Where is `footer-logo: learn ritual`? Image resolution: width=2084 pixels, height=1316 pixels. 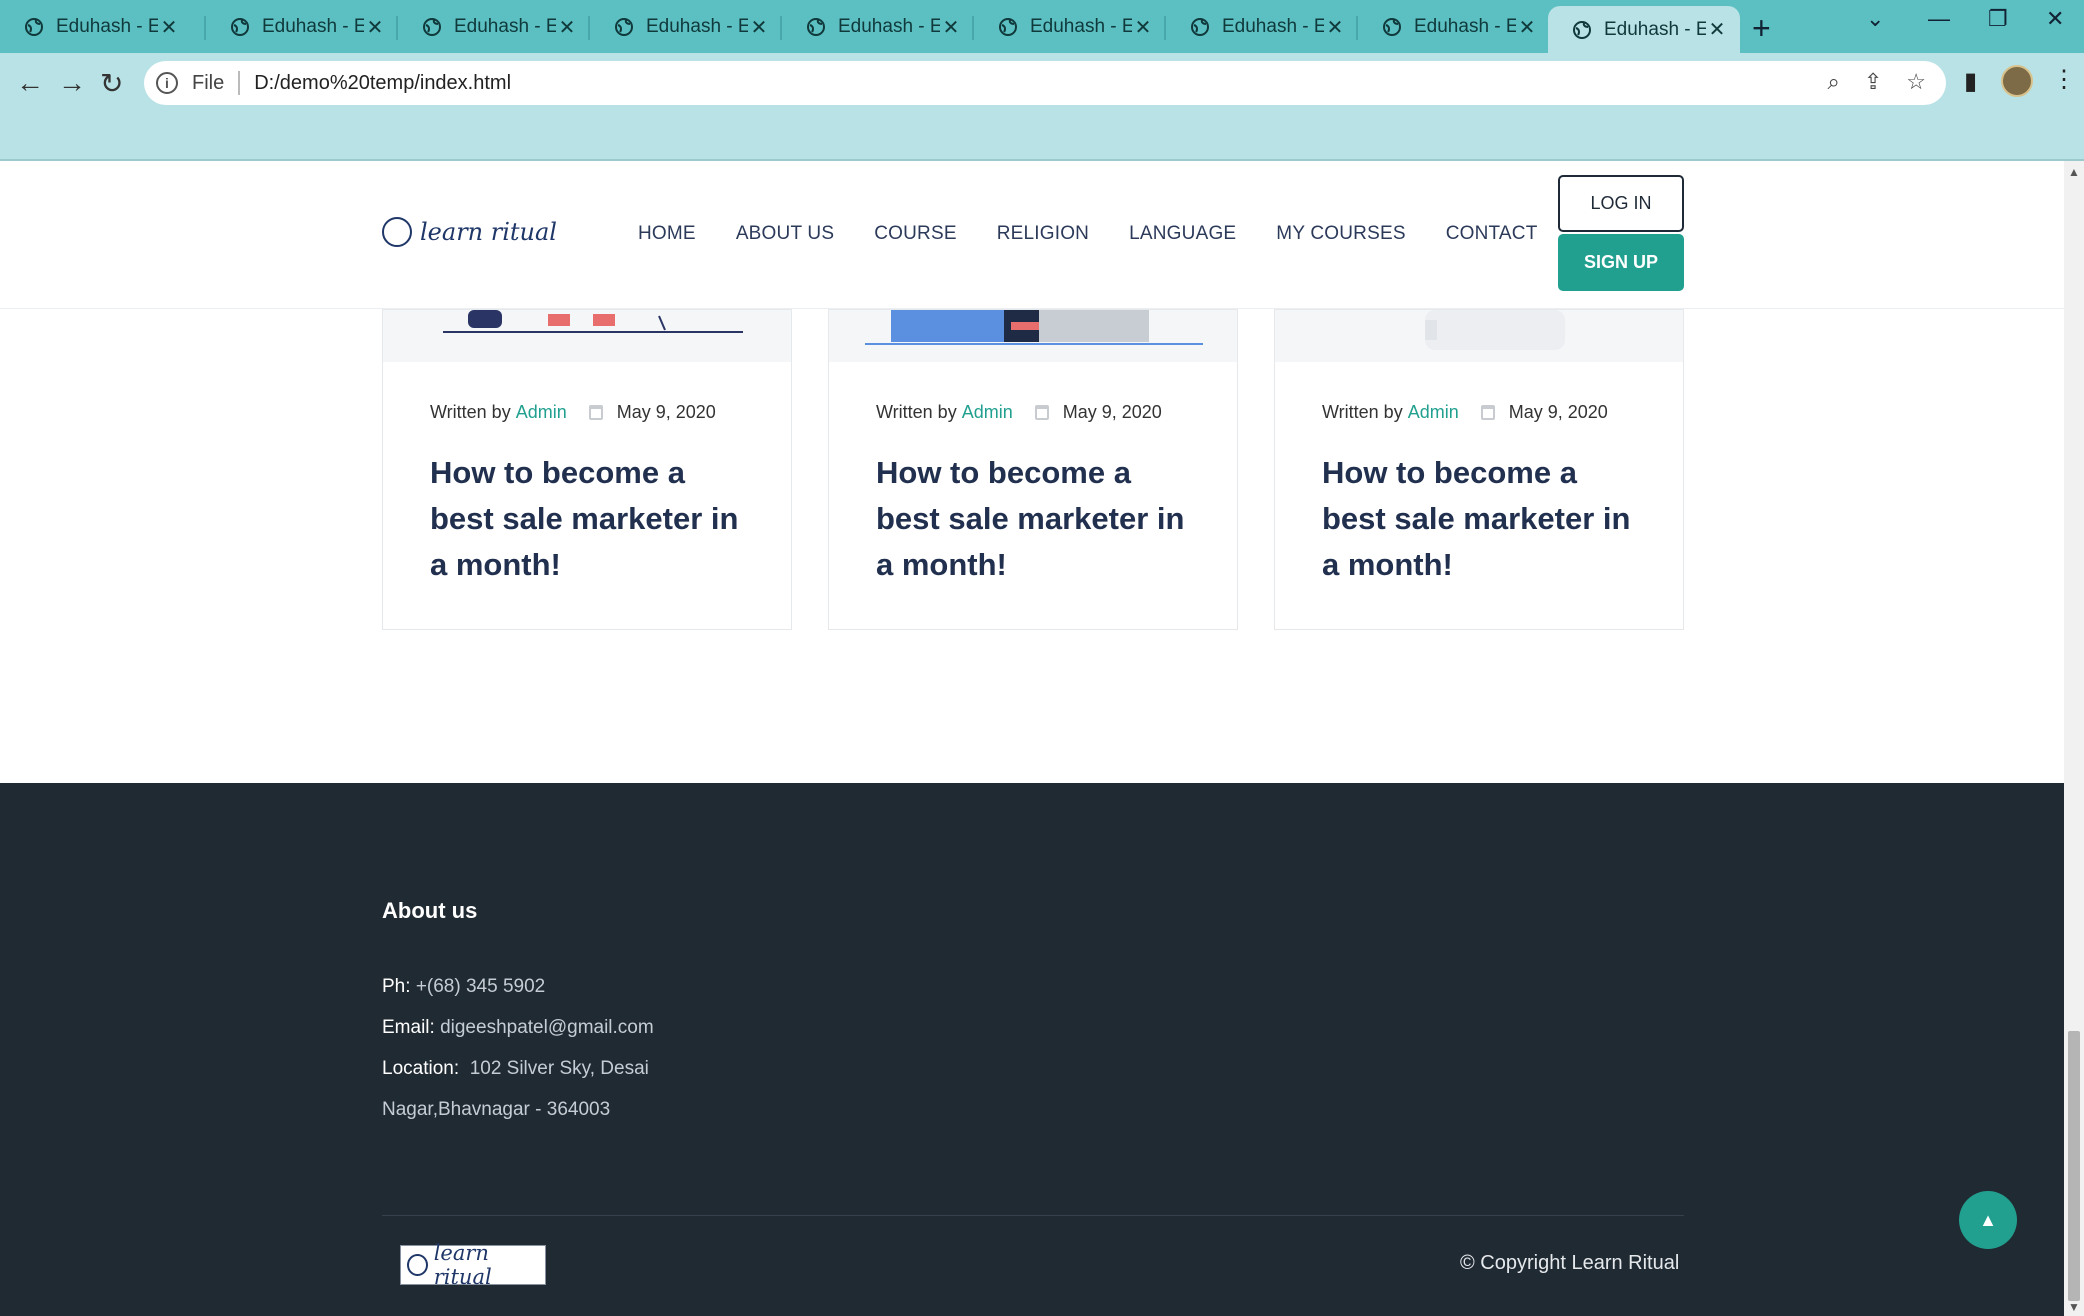
footer-logo: learn ritual is located at coordinates (473, 1265).